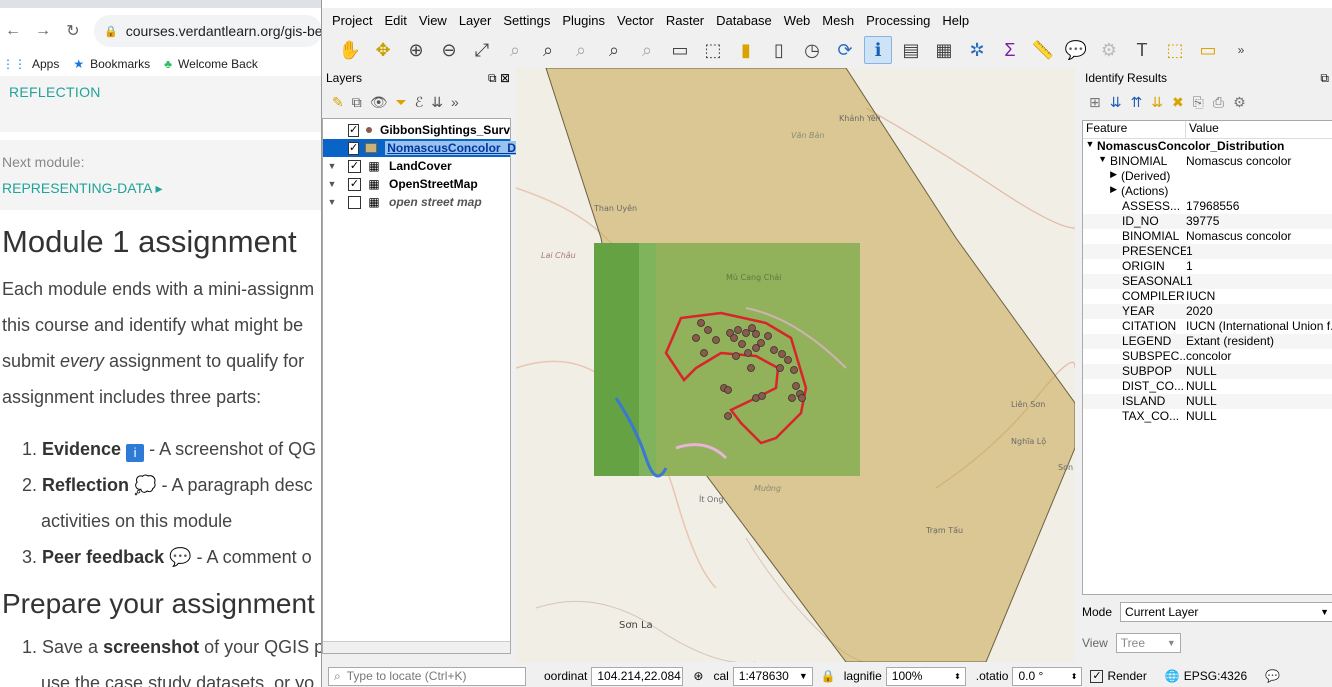 The height and width of the screenshot is (687, 1332). Describe the element at coordinates (614, 50) in the screenshot. I see `zoom-last-icon: ⌕` at that location.